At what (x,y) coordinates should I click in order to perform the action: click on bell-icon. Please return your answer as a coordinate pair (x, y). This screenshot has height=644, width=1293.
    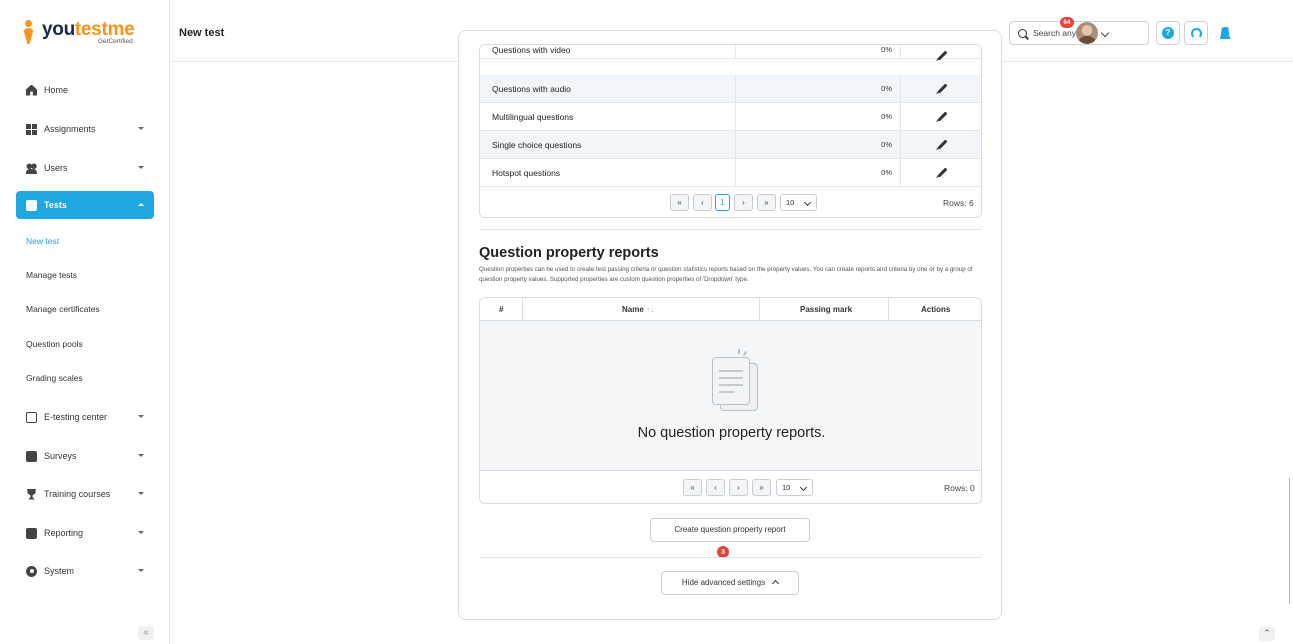
    Looking at the image, I should click on (1225, 33).